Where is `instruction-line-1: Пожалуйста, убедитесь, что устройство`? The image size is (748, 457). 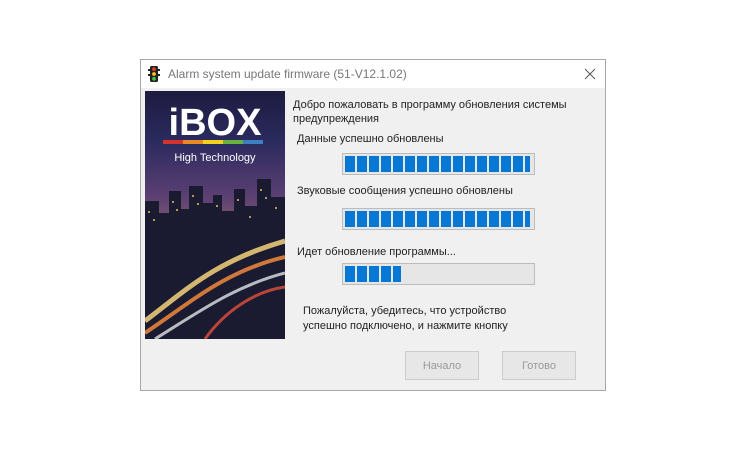
instruction-line-1: Пожалуйста, убедитесь, что устройство is located at coordinates (405, 311).